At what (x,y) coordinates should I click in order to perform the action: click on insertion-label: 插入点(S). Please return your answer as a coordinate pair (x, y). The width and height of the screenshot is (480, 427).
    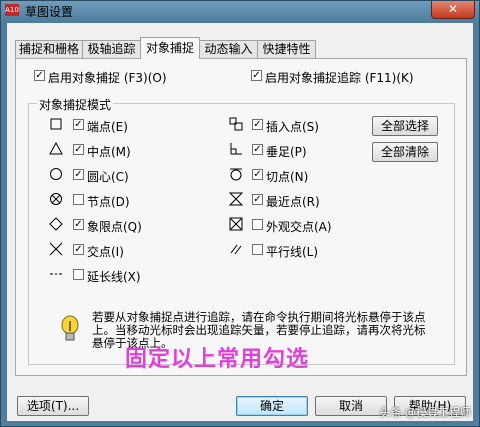
    Looking at the image, I should click on (292, 127).